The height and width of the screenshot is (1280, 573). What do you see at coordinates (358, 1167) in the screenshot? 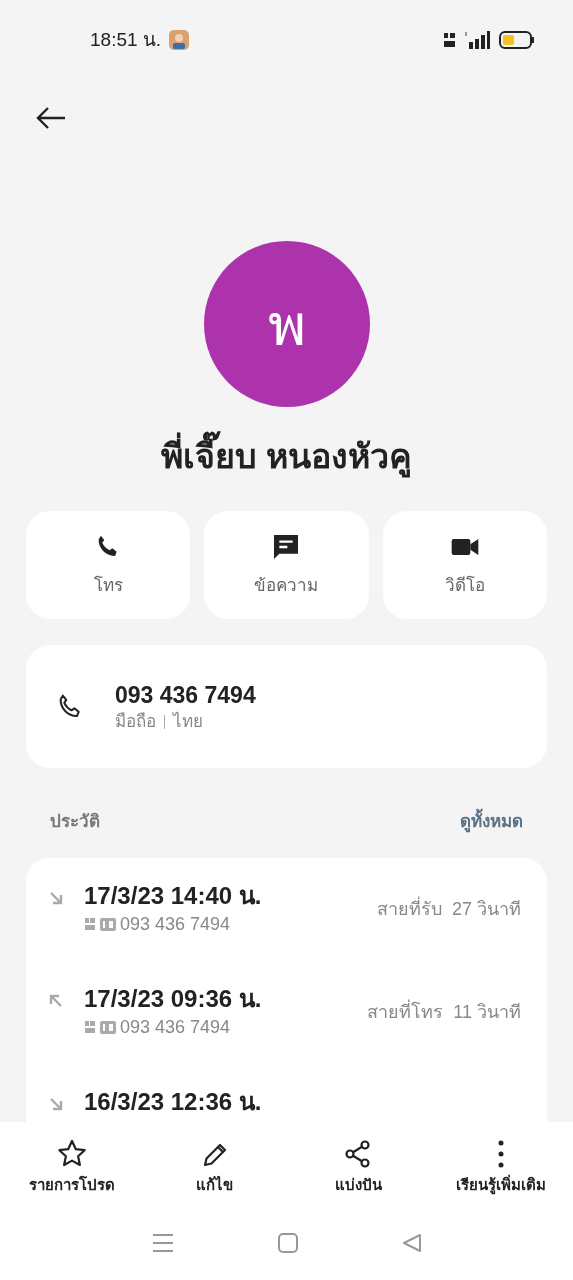
I see `share-button: แบ่งปัน` at bounding box center [358, 1167].